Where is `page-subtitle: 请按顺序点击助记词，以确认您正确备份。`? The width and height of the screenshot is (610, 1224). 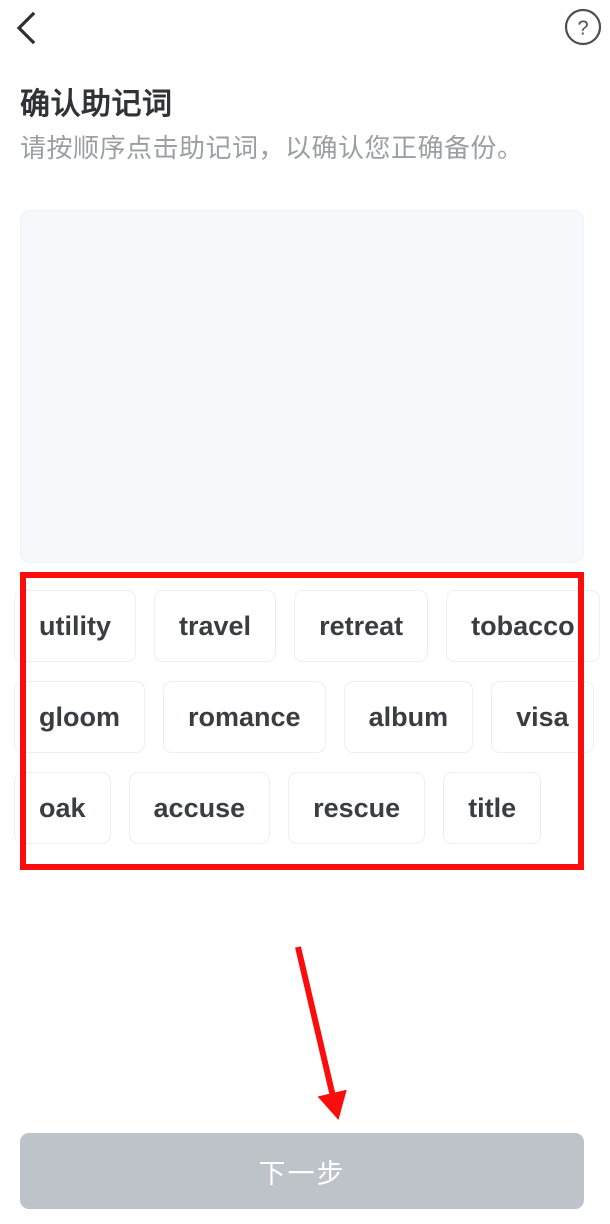 page-subtitle: 请按顺序点击助记词，以确认您正确备份。 is located at coordinates (272, 148).